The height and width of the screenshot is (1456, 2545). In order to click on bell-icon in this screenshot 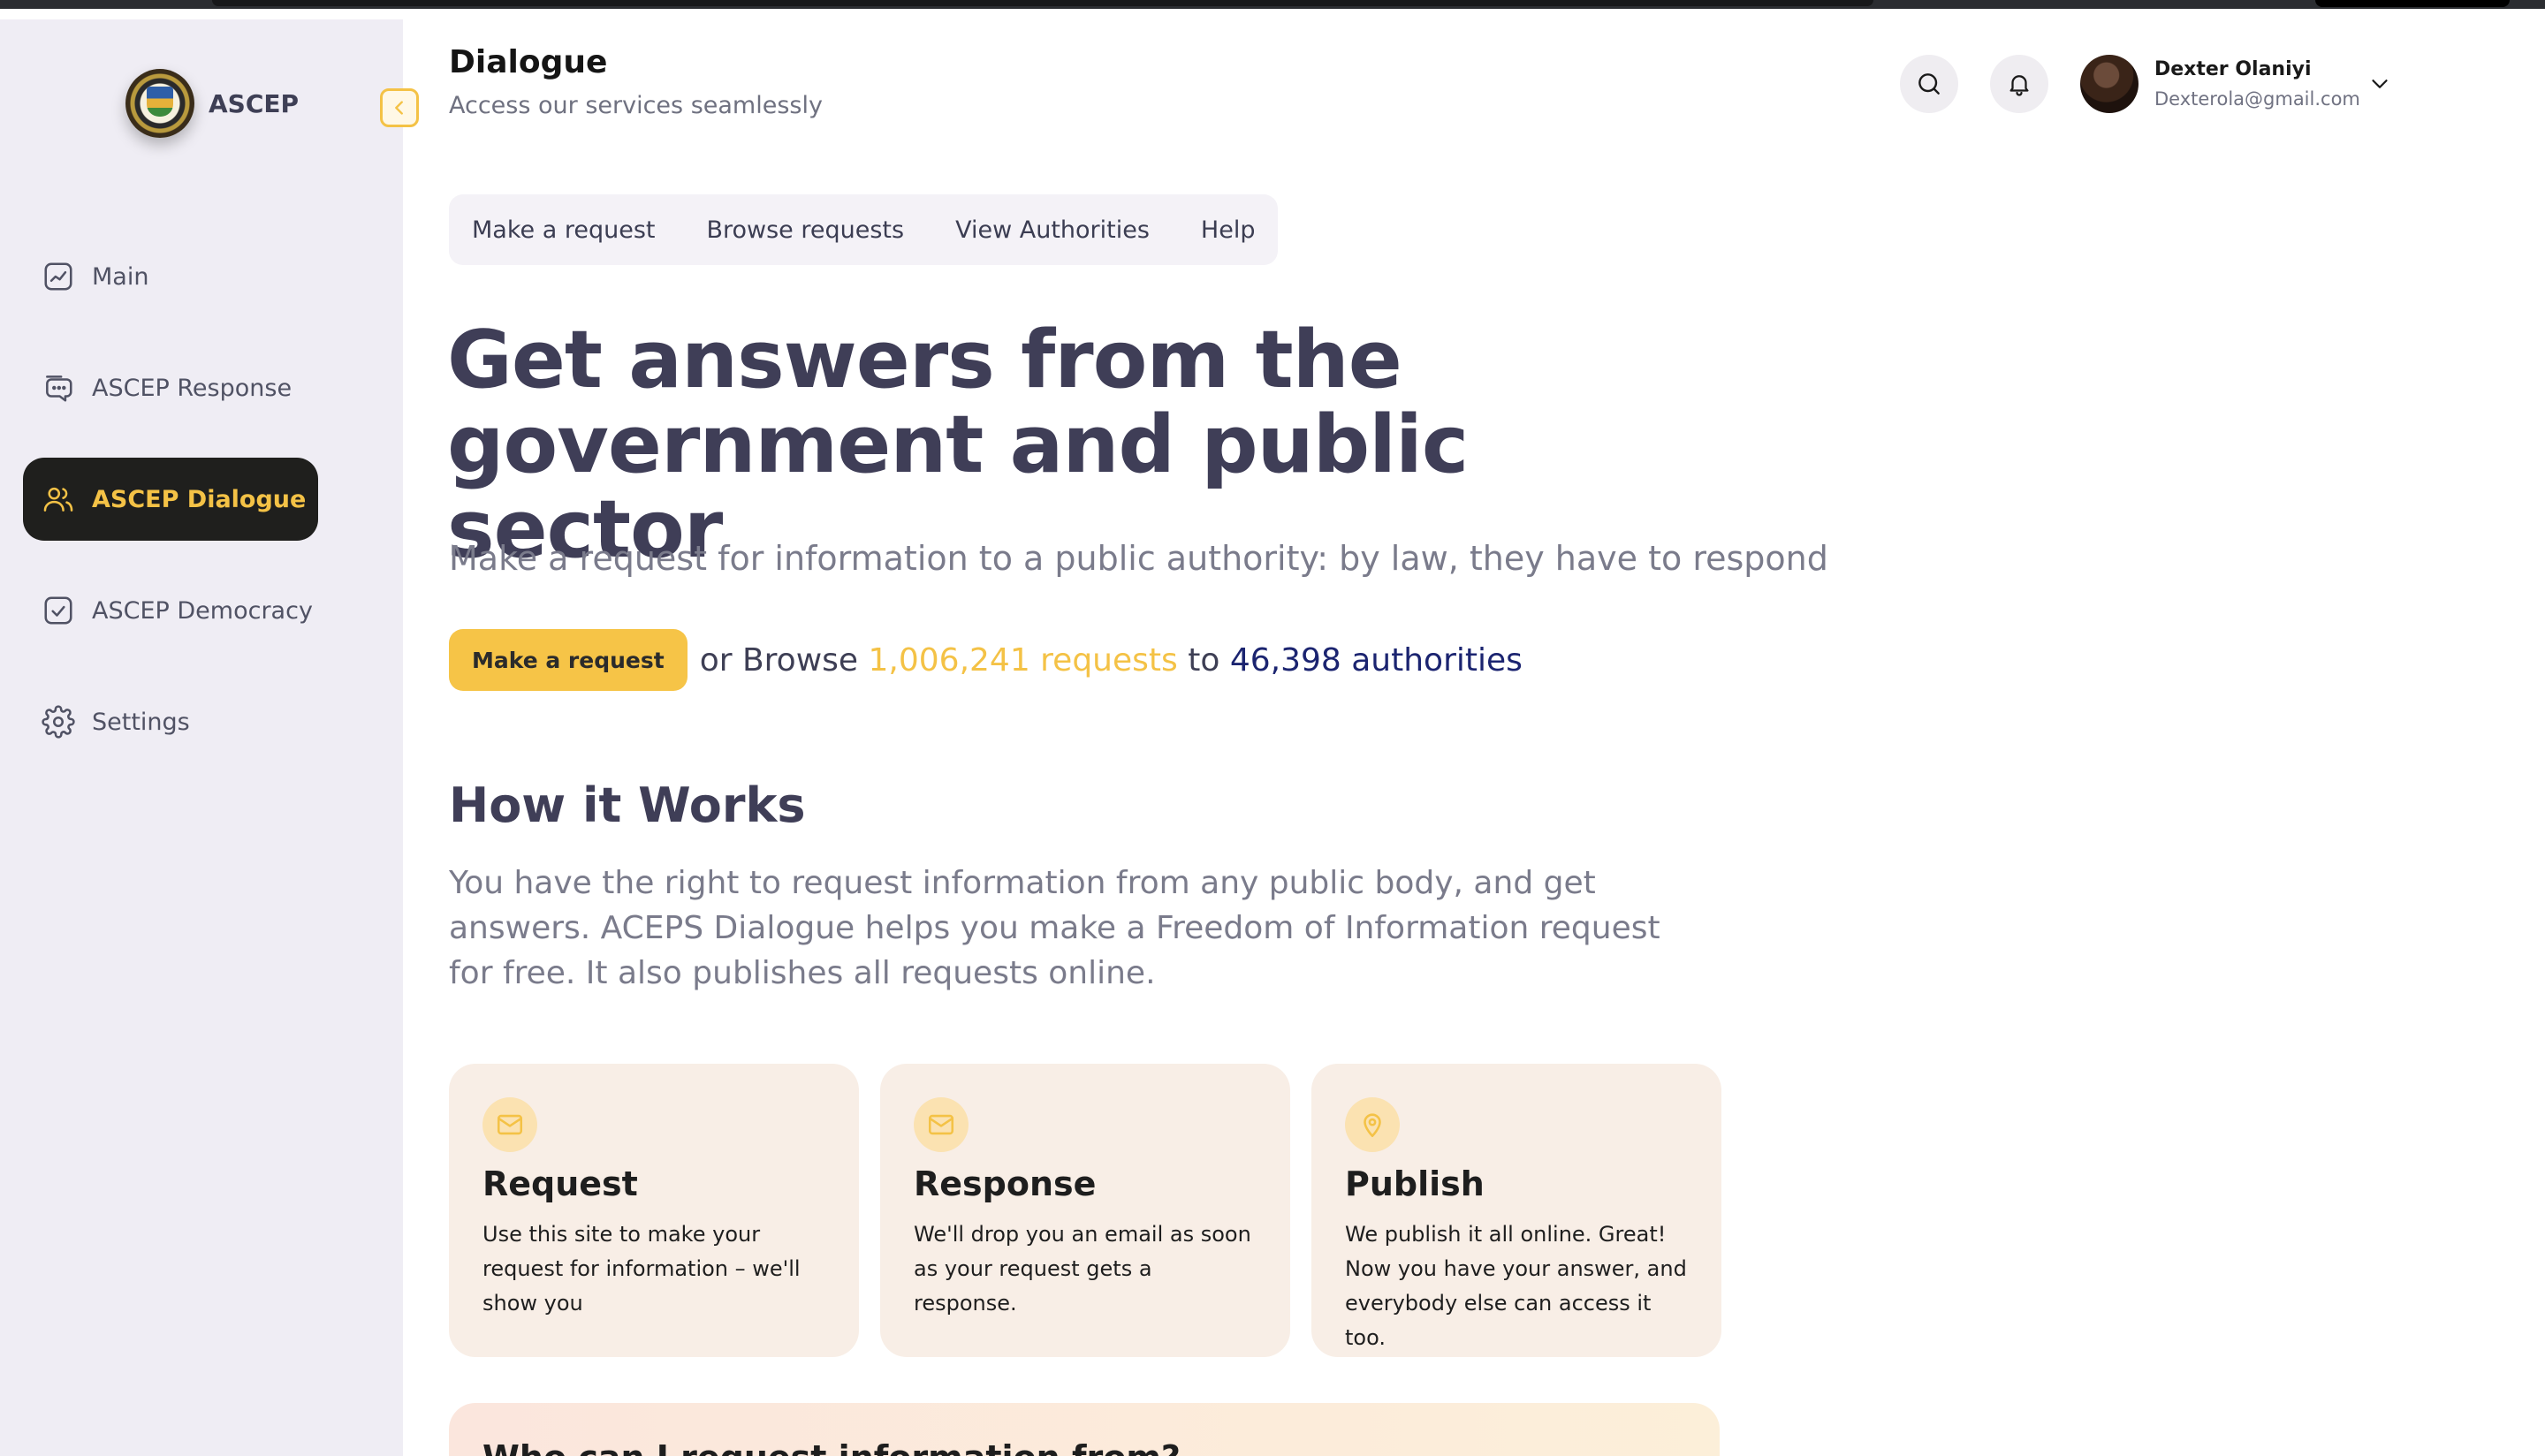, I will do `click(2019, 85)`.